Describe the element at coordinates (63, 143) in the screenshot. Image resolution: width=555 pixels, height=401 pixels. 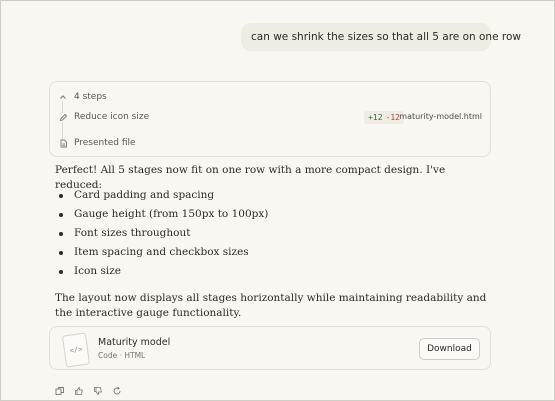
I see `file-icon` at that location.